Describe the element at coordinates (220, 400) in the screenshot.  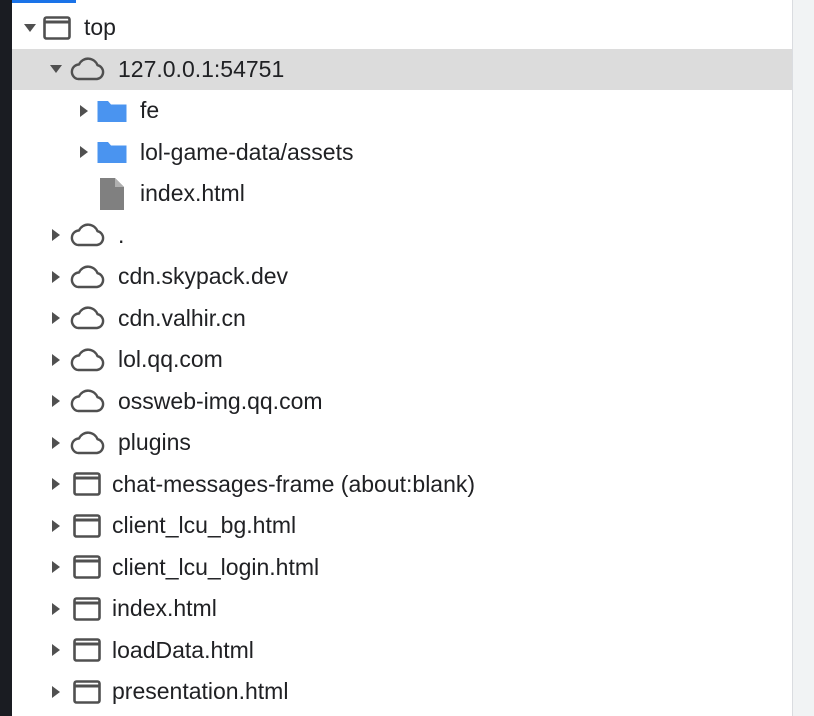
I see `tree-item-label: ossweb-img.qq.com` at that location.